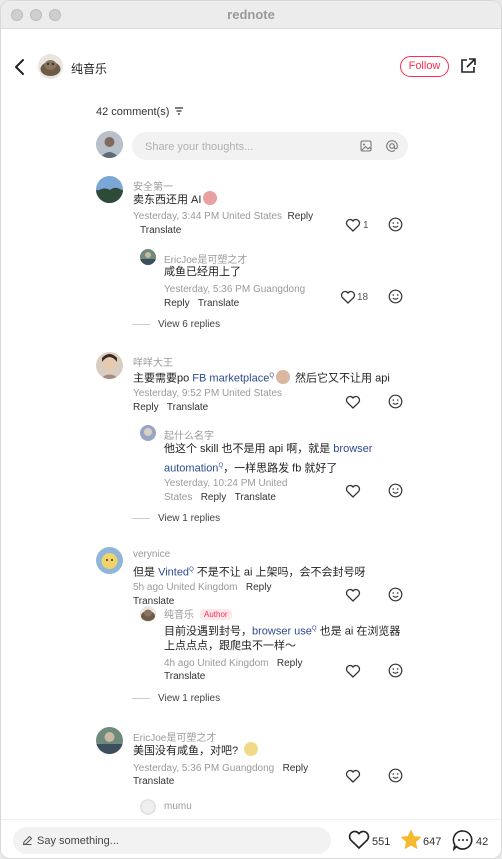 The image size is (502, 859). What do you see at coordinates (89, 68) in the screenshot?
I see `author-name: 纯音乐` at bounding box center [89, 68].